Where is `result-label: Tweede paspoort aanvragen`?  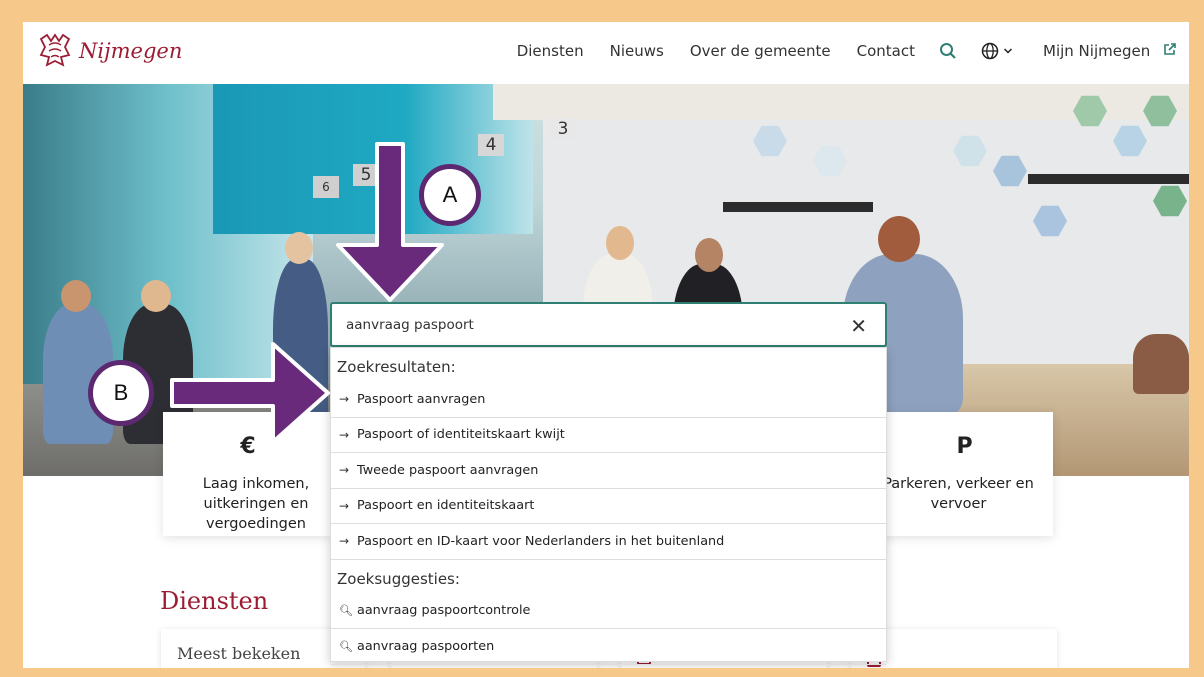
result-label: Tweede paspoort aanvragen is located at coordinates (448, 470).